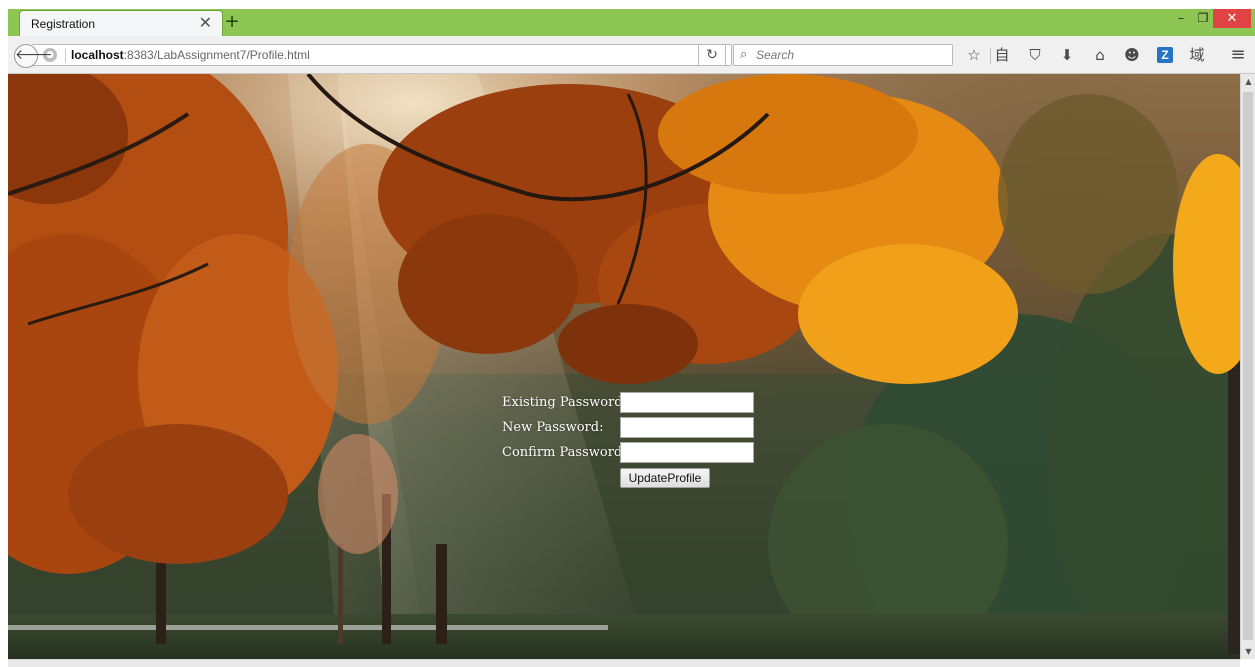  Describe the element at coordinates (1035, 55) in the screenshot. I see `pocket-icon: ⛉` at that location.